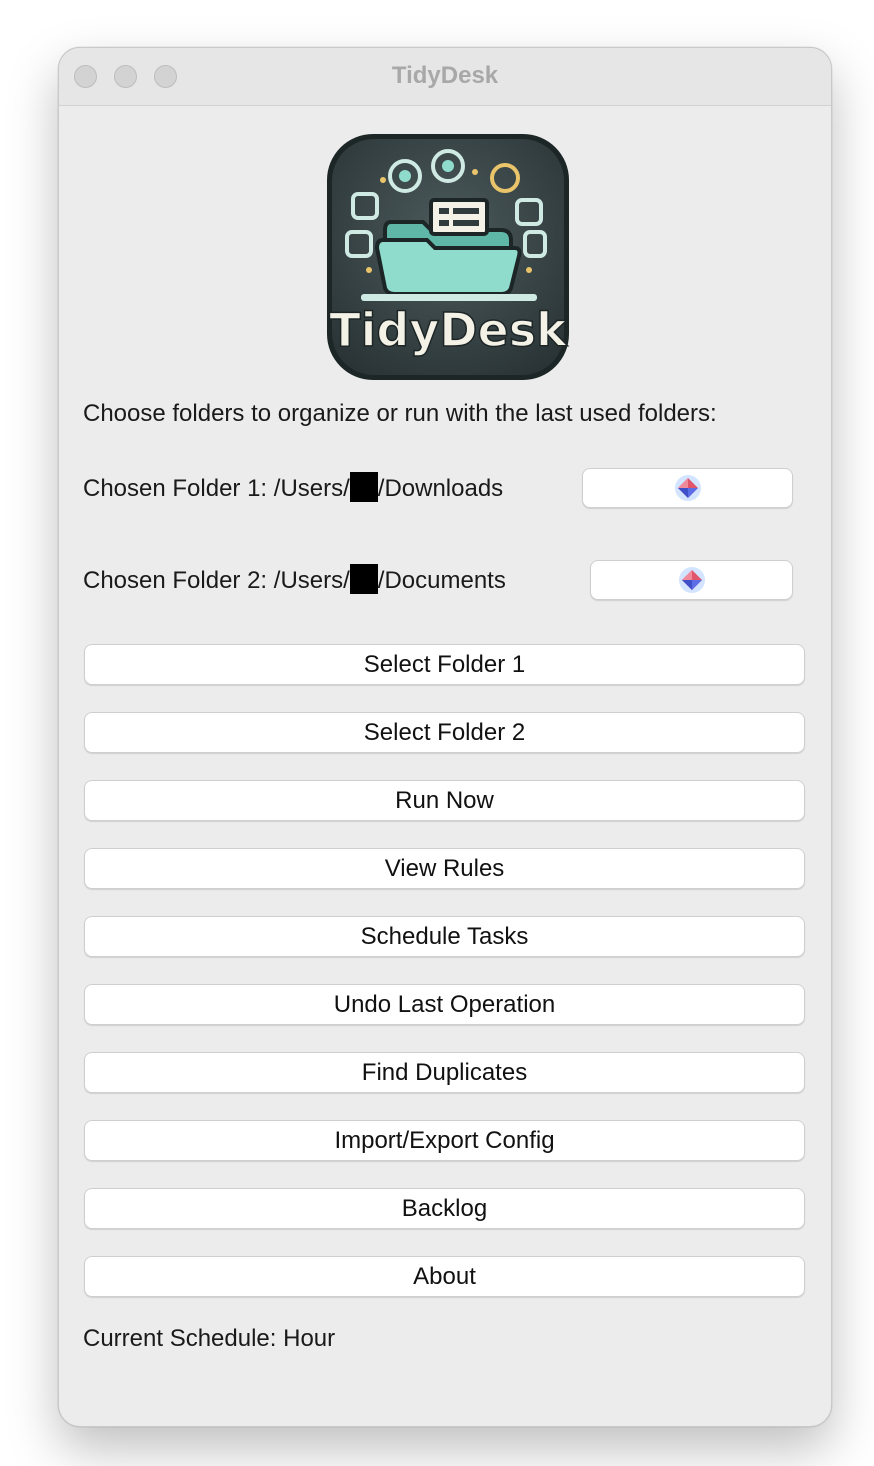  What do you see at coordinates (444, 1208) in the screenshot?
I see `backlog-button: Backlog` at bounding box center [444, 1208].